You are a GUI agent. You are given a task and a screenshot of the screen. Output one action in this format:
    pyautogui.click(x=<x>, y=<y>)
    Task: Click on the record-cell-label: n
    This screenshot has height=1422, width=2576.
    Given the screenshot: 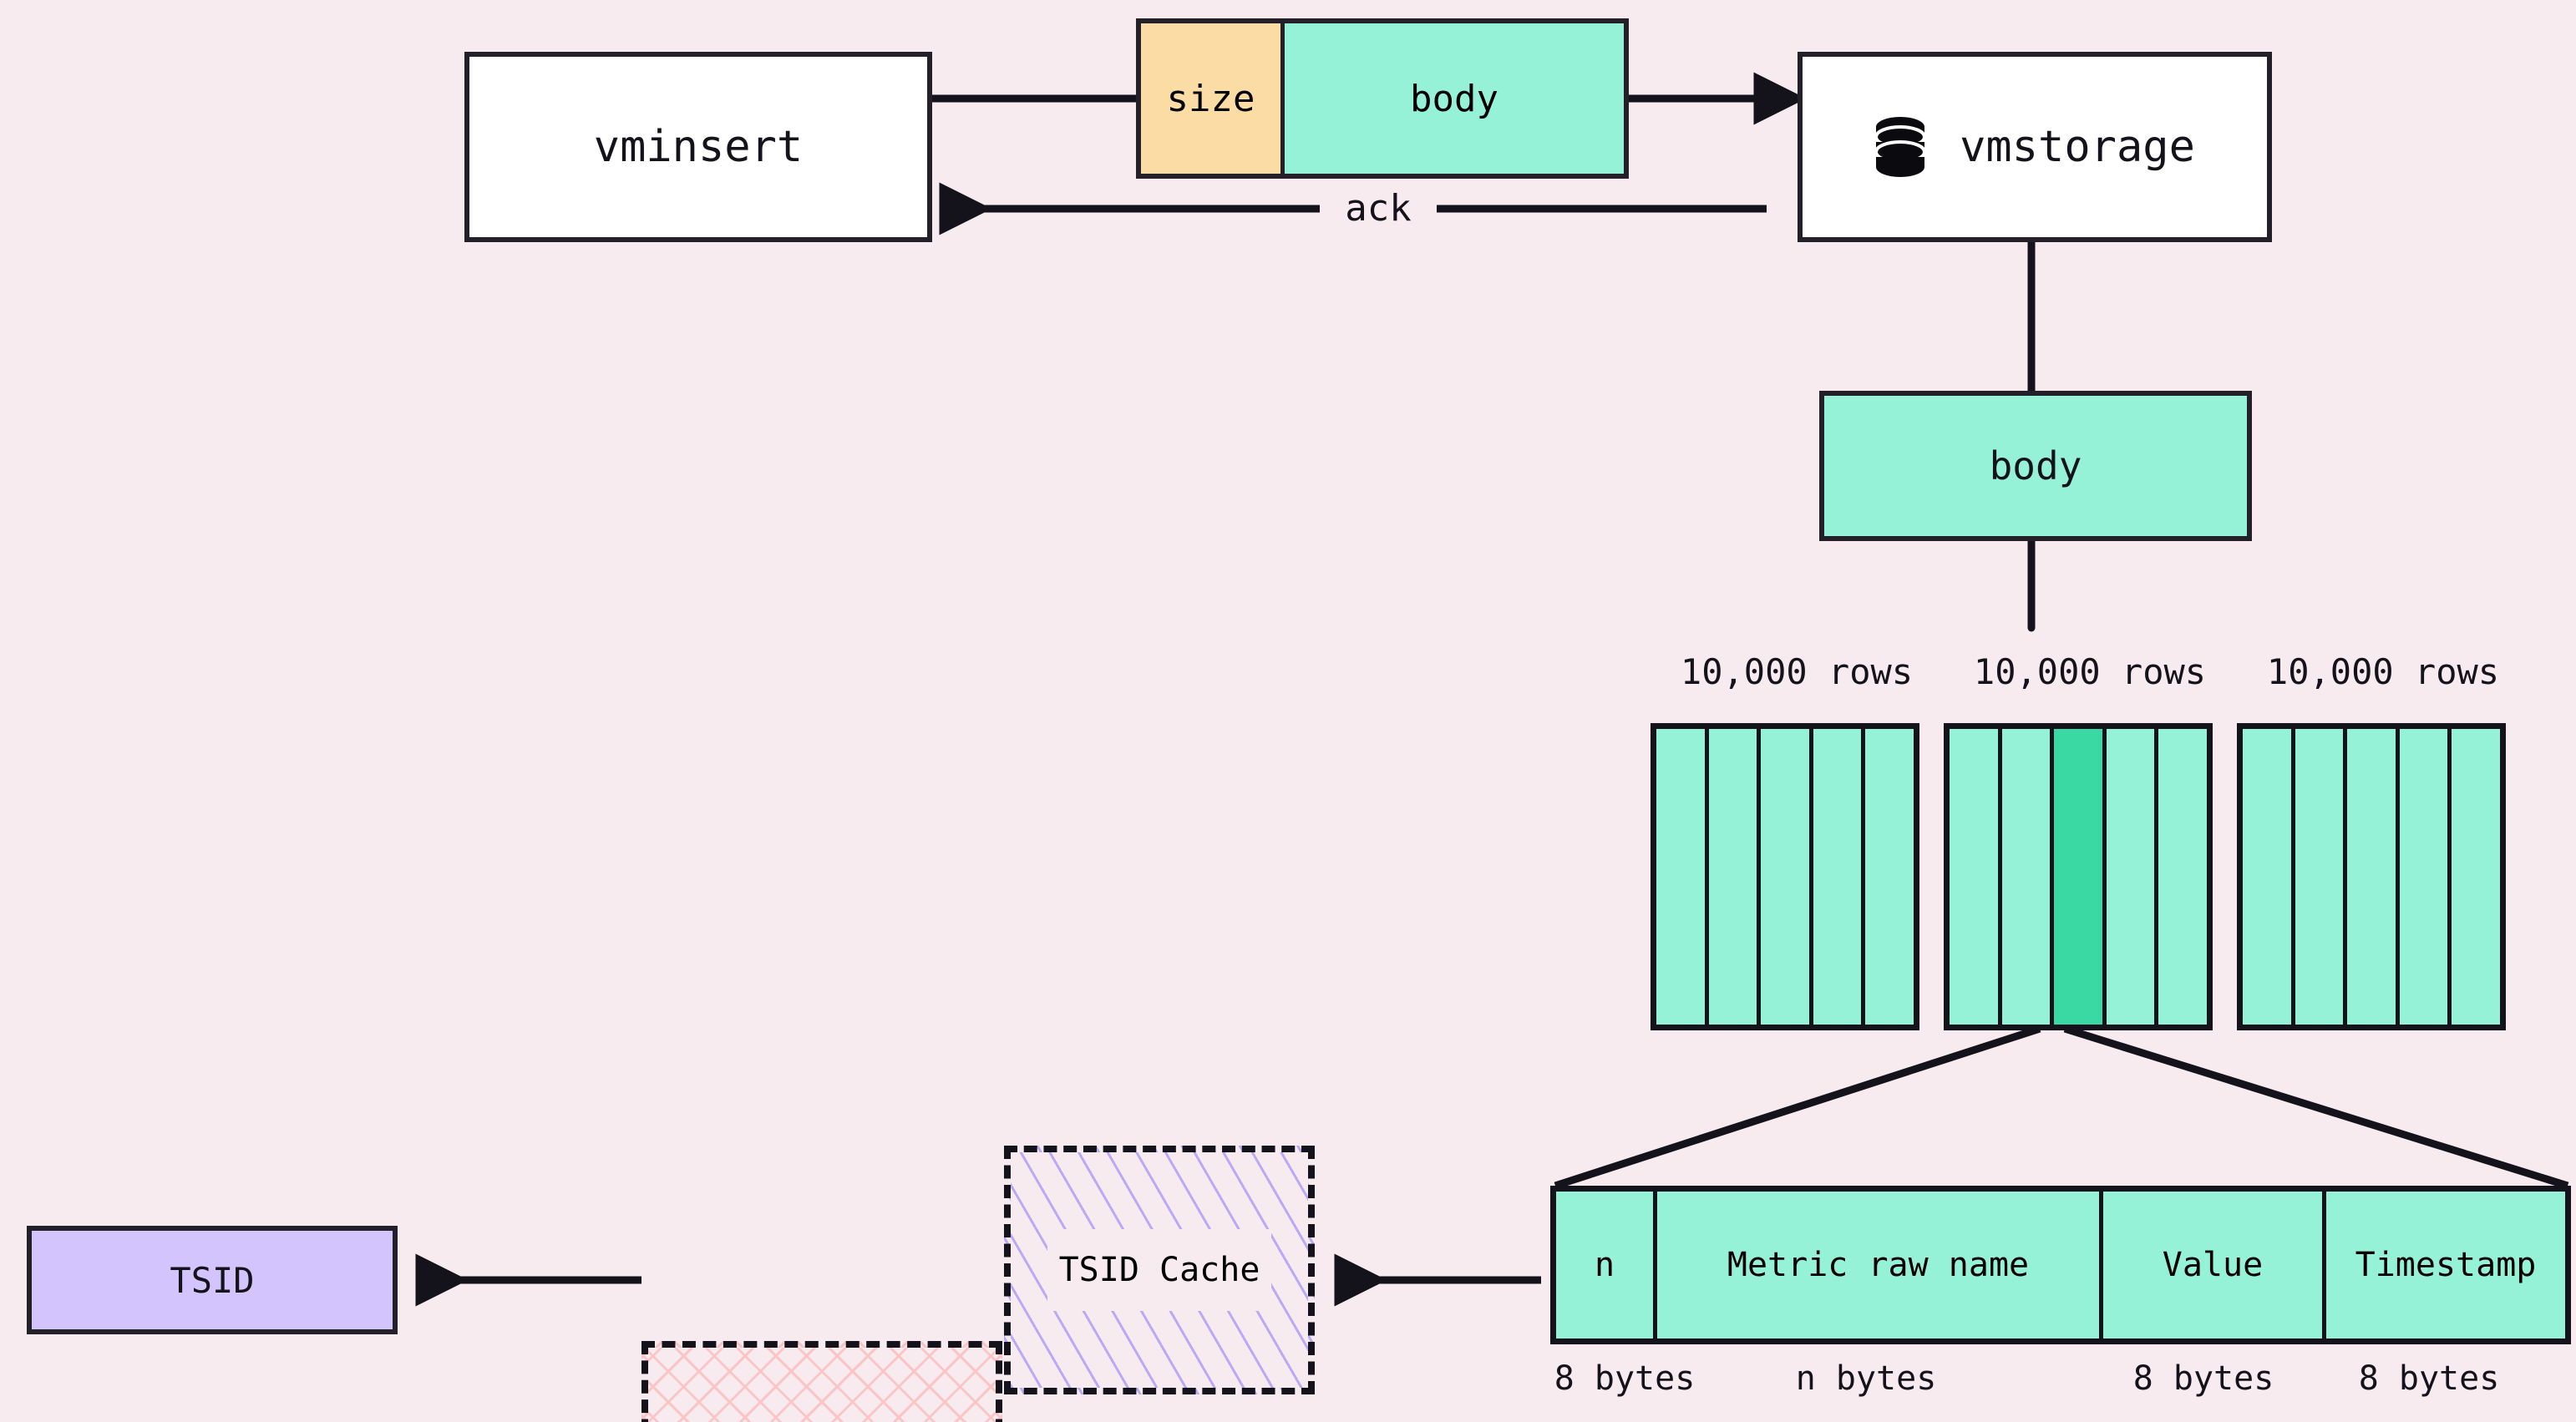 What is the action you would take?
    pyautogui.click(x=1604, y=1265)
    